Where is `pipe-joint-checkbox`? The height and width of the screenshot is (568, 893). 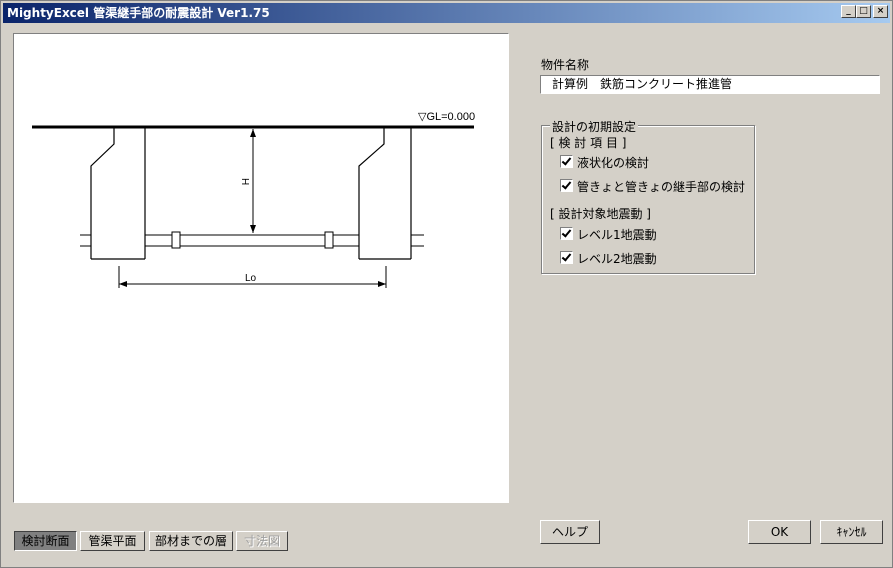 pipe-joint-checkbox is located at coordinates (566, 185).